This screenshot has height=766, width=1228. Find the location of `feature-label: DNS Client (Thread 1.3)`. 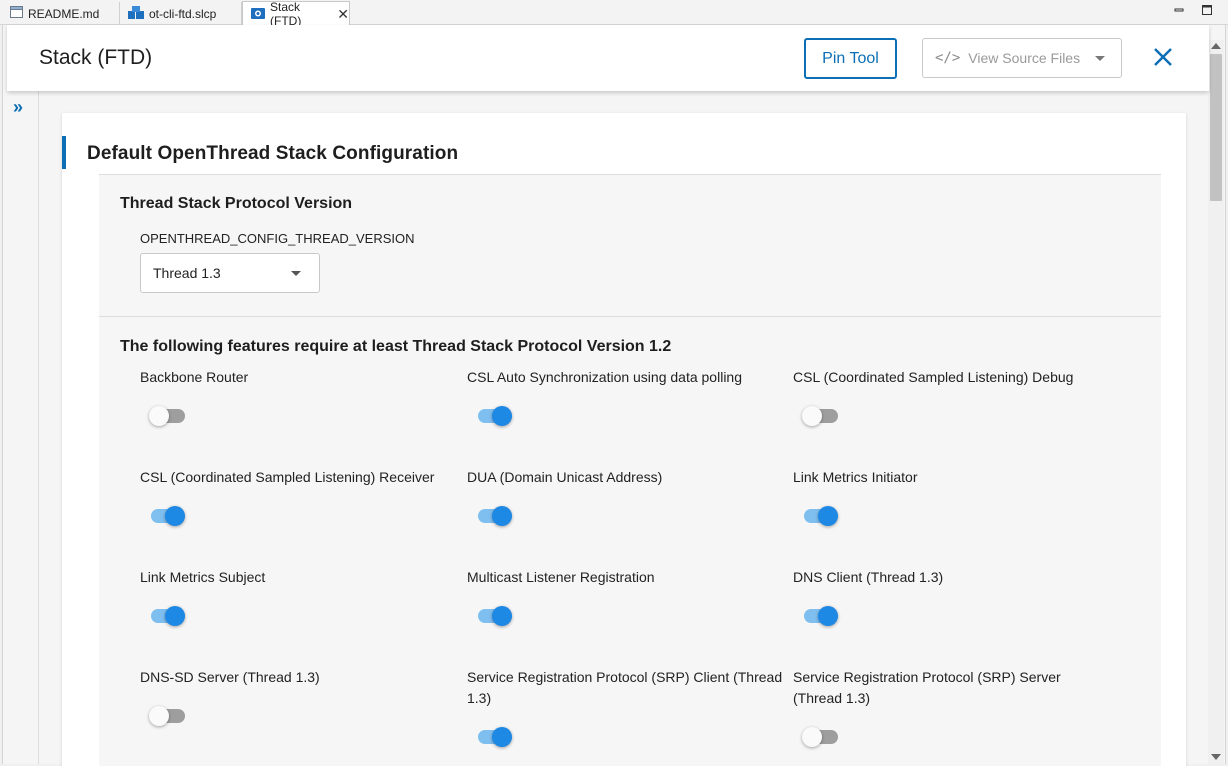

feature-label: DNS Client (Thread 1.3) is located at coordinates (868, 577).